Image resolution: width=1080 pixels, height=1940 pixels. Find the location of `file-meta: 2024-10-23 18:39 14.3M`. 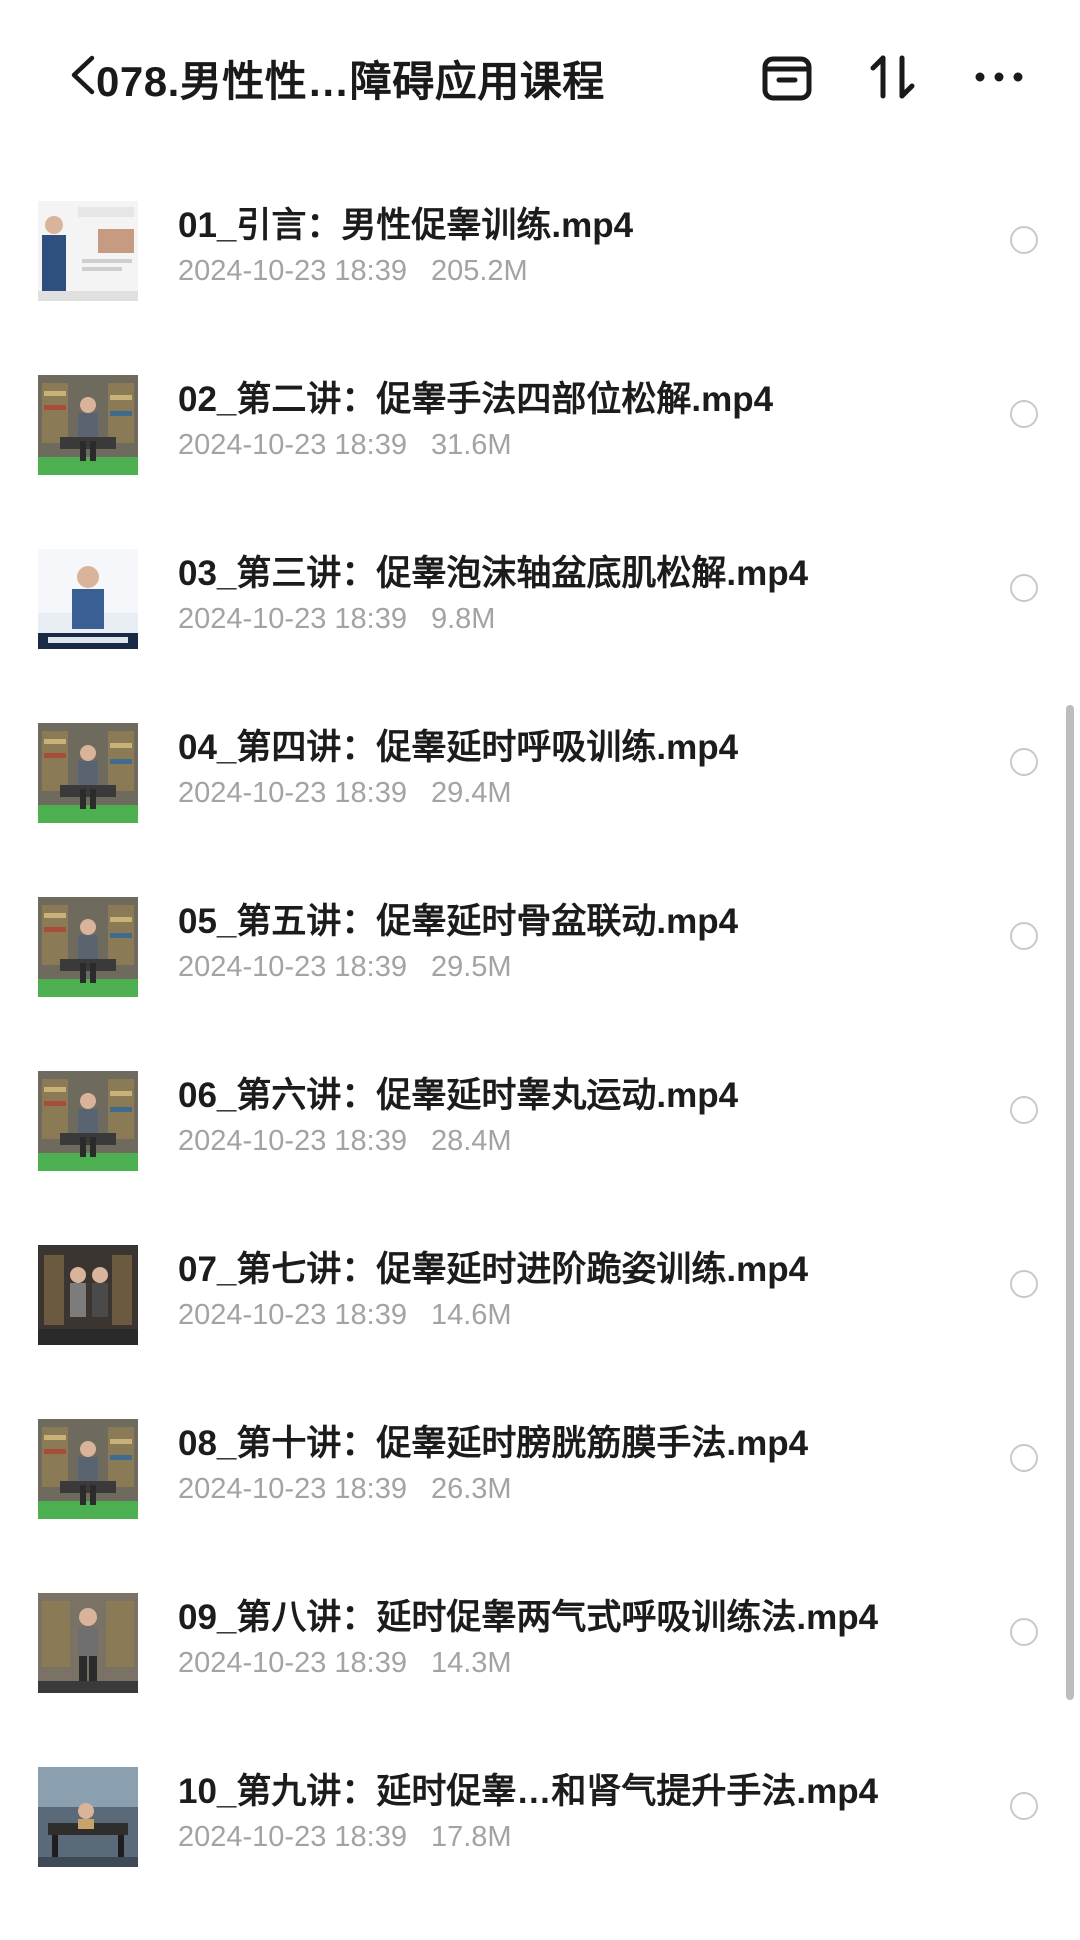

file-meta: 2024-10-23 18:39 14.3M is located at coordinates (345, 1663).